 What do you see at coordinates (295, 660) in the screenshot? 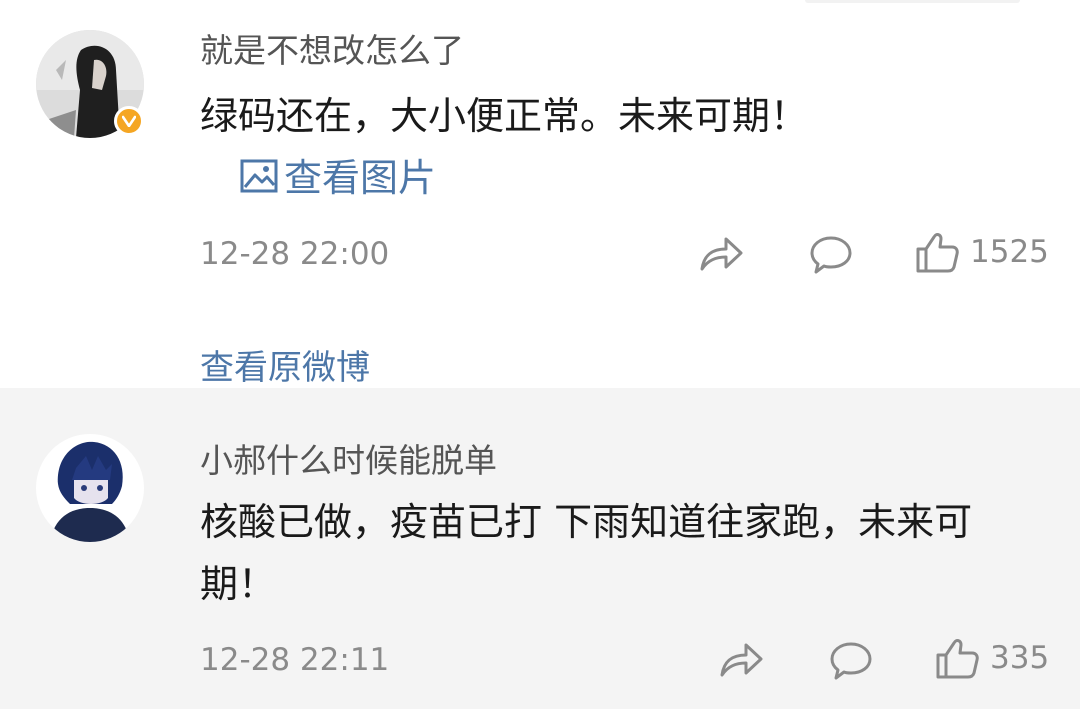
I see `timestamp: 12-28 22:11` at bounding box center [295, 660].